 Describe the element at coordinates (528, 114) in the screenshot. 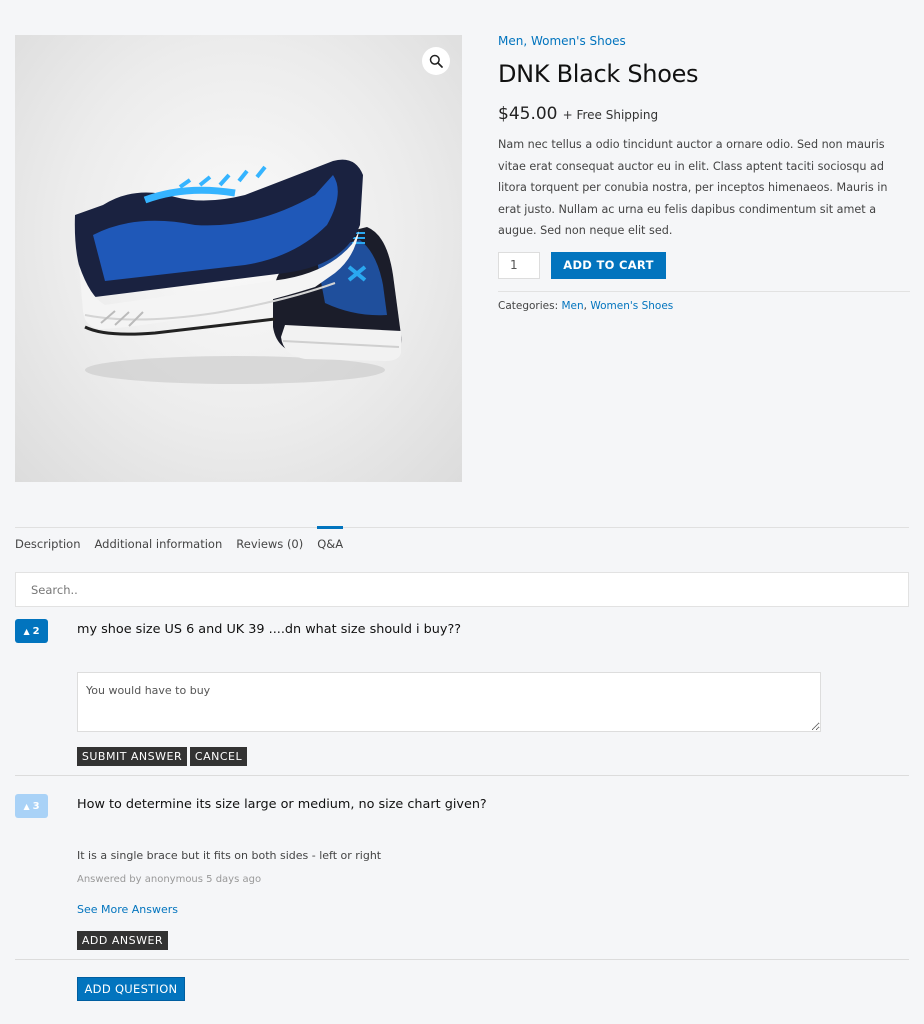

I see `price: $45.00` at that location.